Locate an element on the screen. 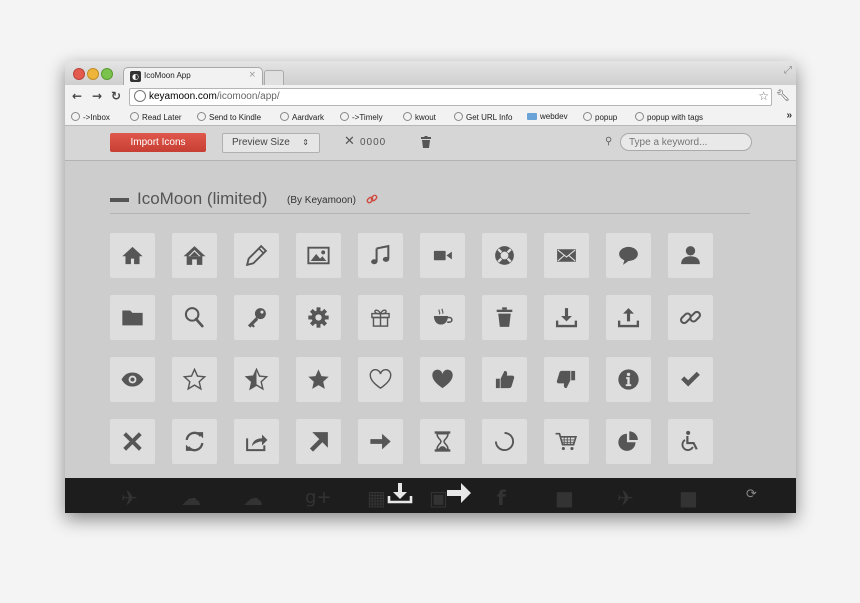  bookmark-item: Send to Kindle is located at coordinates (229, 117).